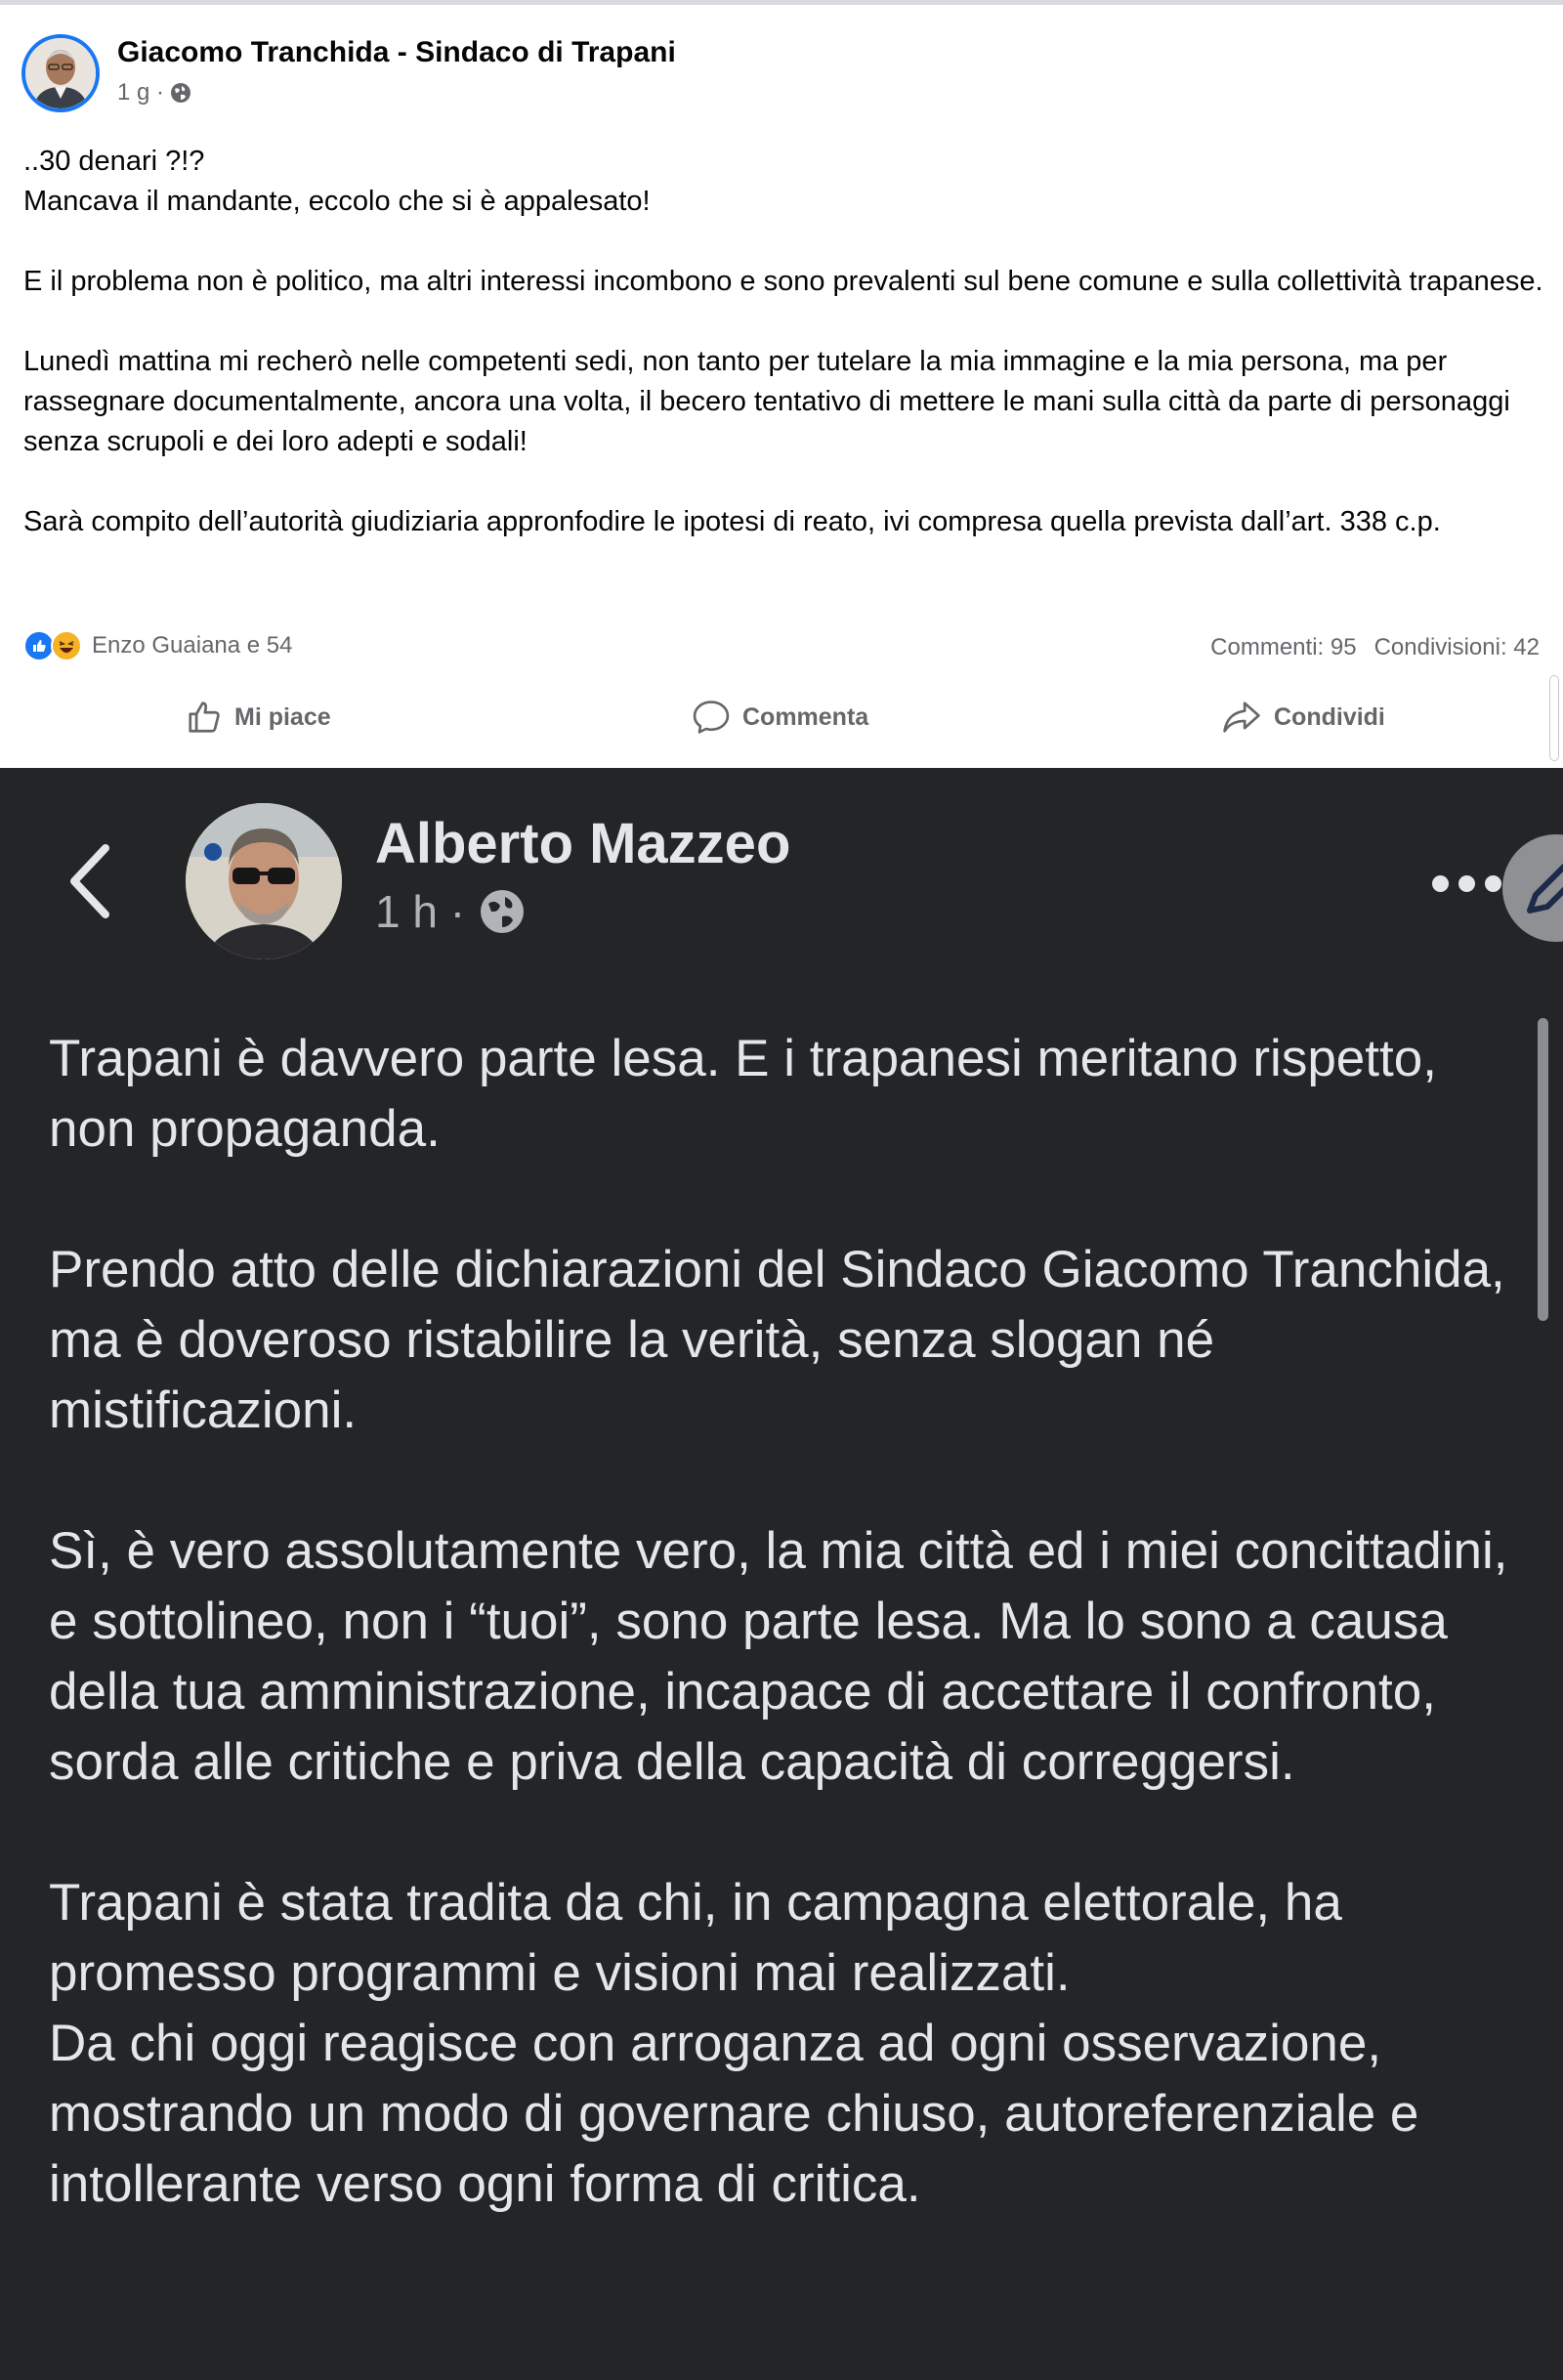  I want to click on post-stats: Commenti: 95 Condivisioni: 42, so click(1375, 647).